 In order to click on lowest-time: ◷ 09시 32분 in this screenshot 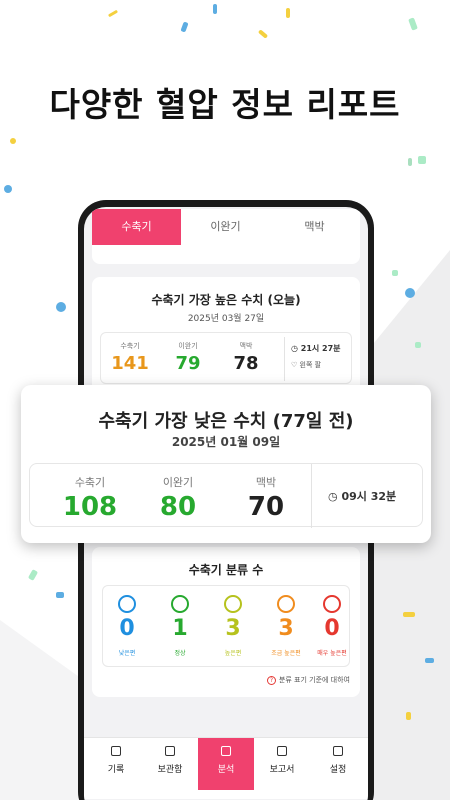, I will do `click(362, 496)`.